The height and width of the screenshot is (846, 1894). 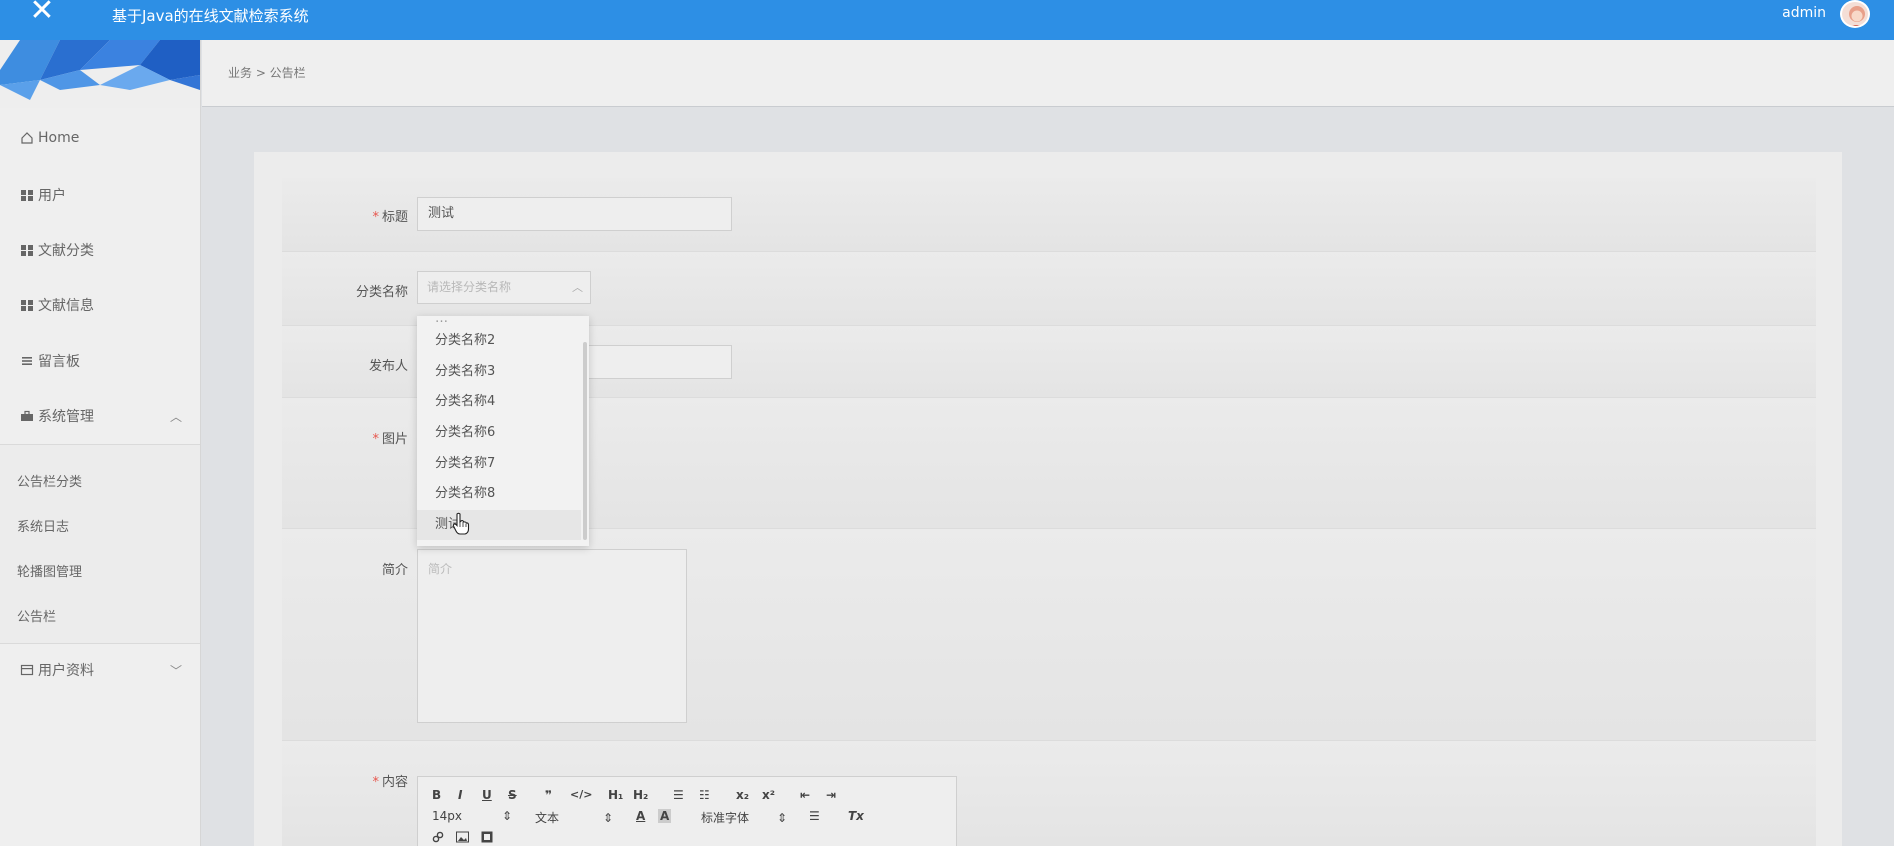 What do you see at coordinates (59, 362) in the screenshot?
I see `sidebar-item-label: 留言板` at bounding box center [59, 362].